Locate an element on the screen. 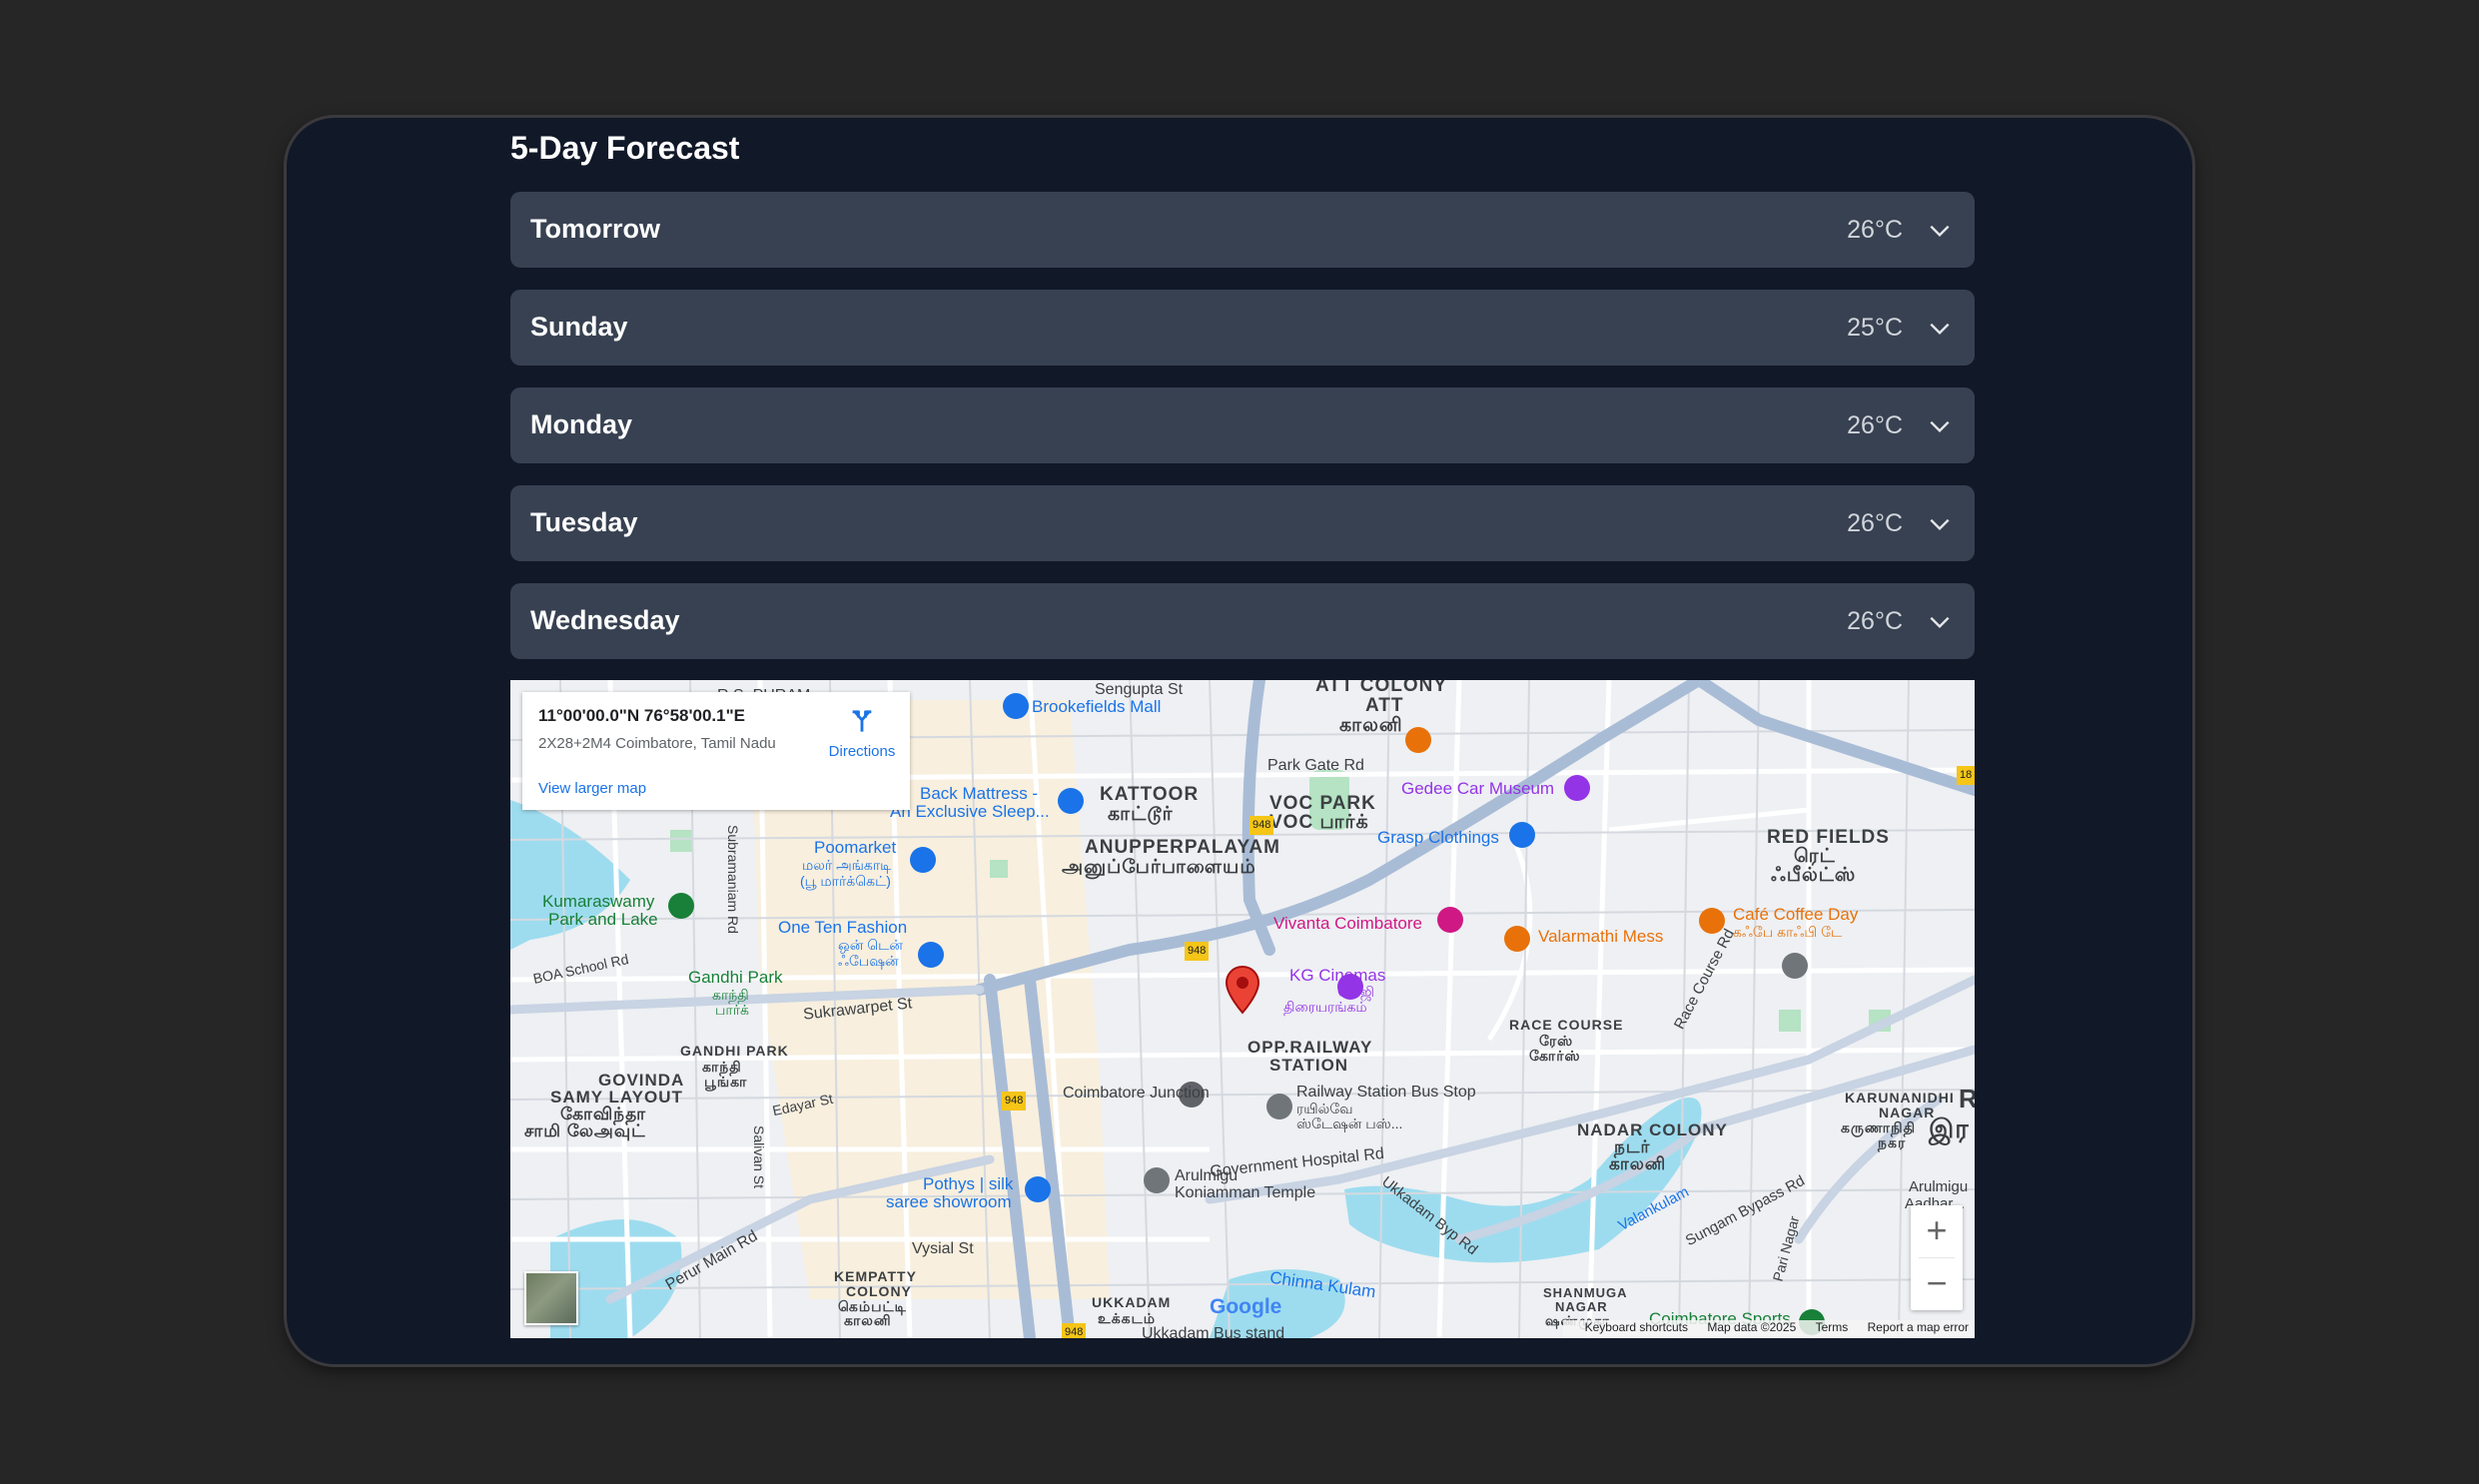 This screenshot has width=2479, height=1484. museum-icon is located at coordinates (1577, 788).